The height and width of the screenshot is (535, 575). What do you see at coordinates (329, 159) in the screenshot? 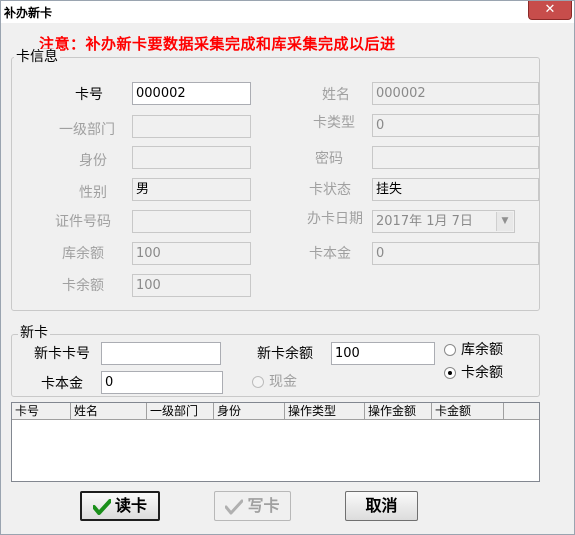
I see `password-label: 密码` at bounding box center [329, 159].